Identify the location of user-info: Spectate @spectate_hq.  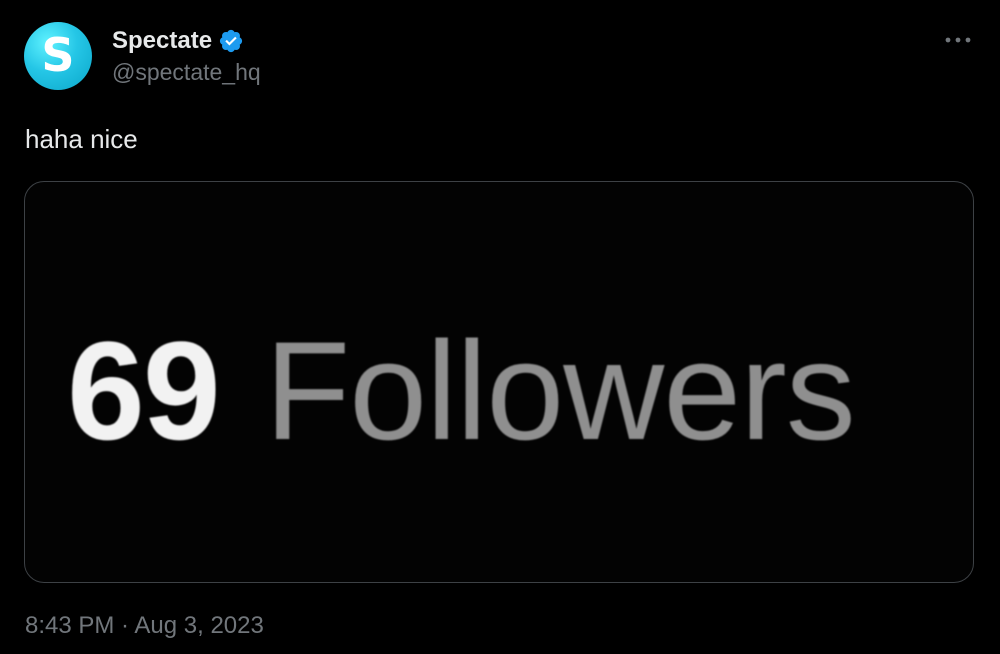
(186, 56).